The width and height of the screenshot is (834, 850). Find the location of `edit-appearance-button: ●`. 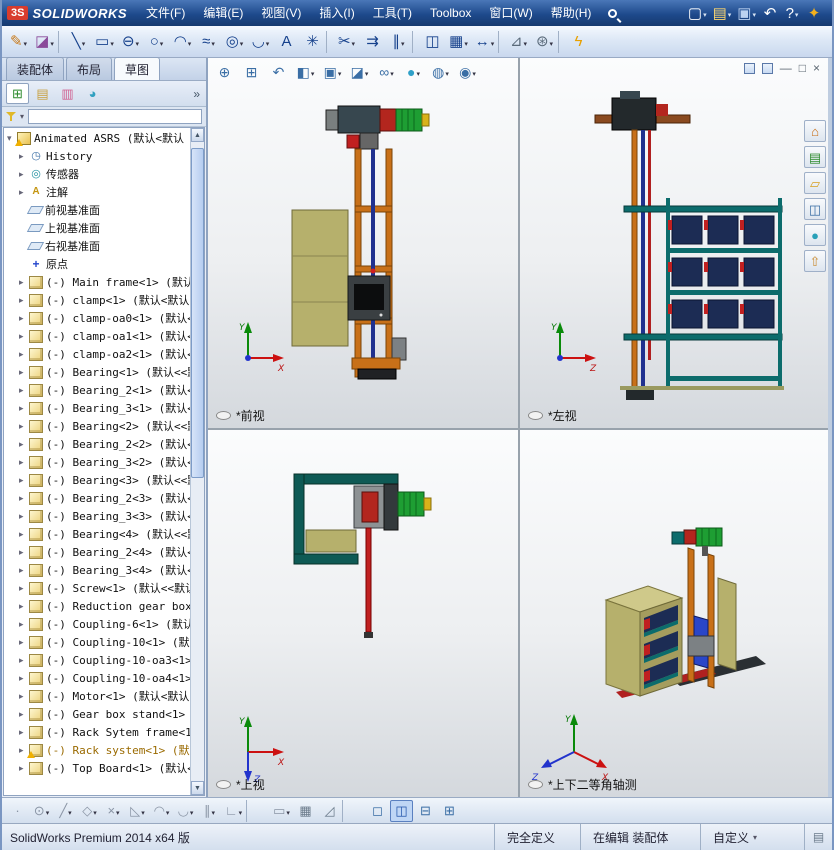

edit-appearance-button: ● is located at coordinates (413, 72).